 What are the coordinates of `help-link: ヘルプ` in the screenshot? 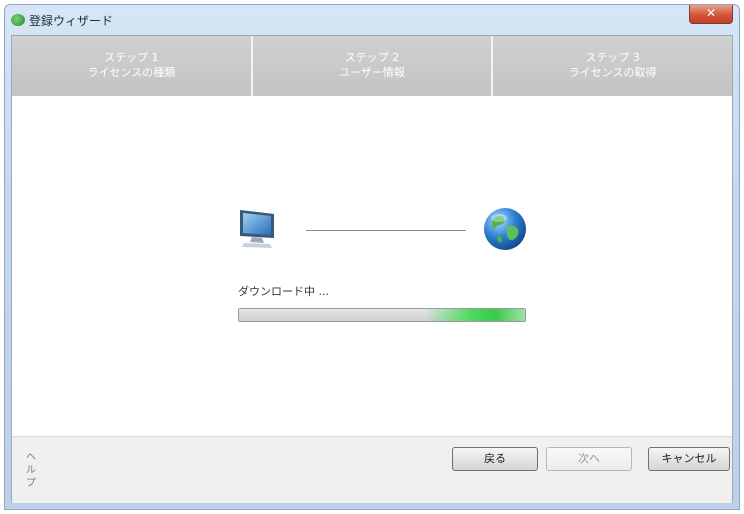 It's located at (32, 470).